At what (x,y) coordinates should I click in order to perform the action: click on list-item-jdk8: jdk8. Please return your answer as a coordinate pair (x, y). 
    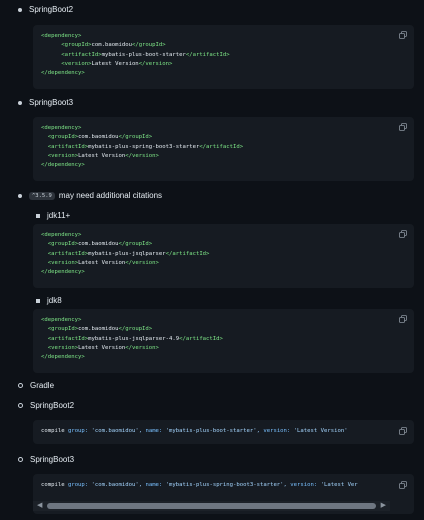
    Looking at the image, I should click on (49, 300).